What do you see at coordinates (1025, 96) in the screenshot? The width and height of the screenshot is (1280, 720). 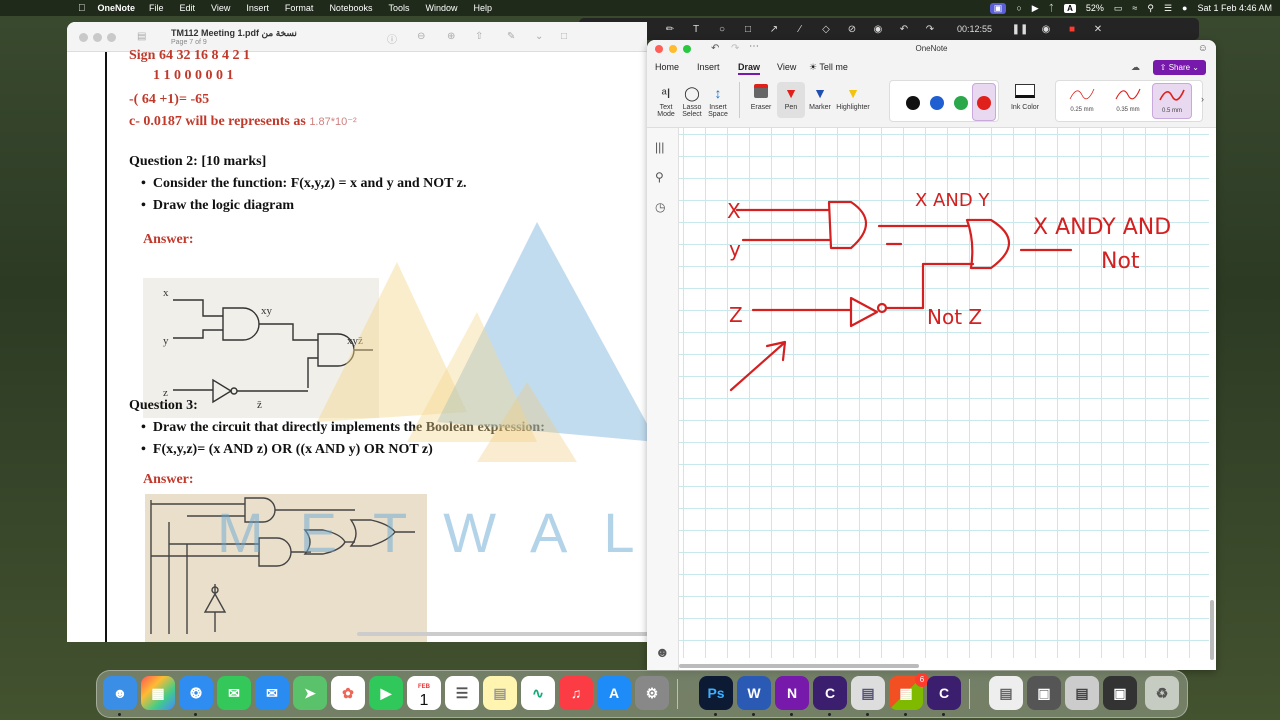 I see `ink-color-tool: Ink Color` at bounding box center [1025, 96].